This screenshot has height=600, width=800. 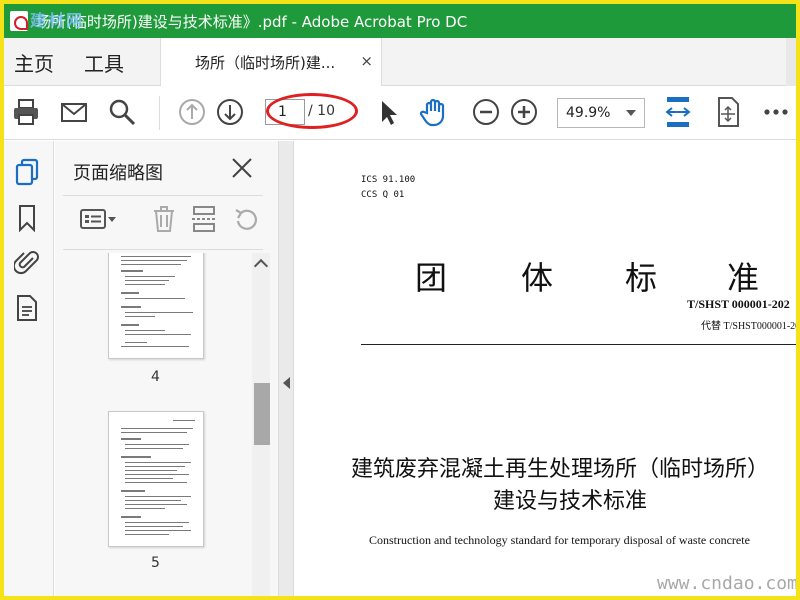 What do you see at coordinates (242, 168) in the screenshot?
I see `close-panel-icon` at bounding box center [242, 168].